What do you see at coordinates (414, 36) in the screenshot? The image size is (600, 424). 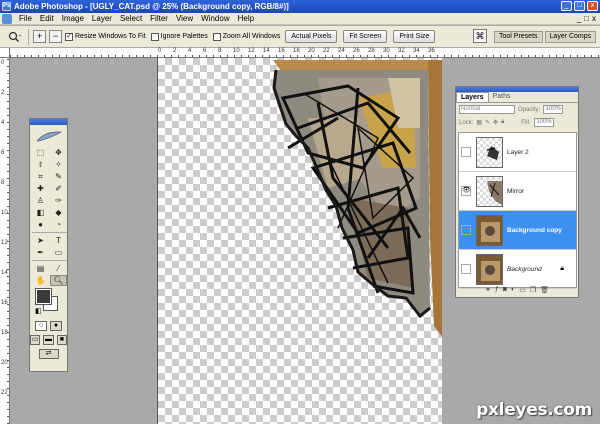 I see `print-size-button: Print Size` at bounding box center [414, 36].